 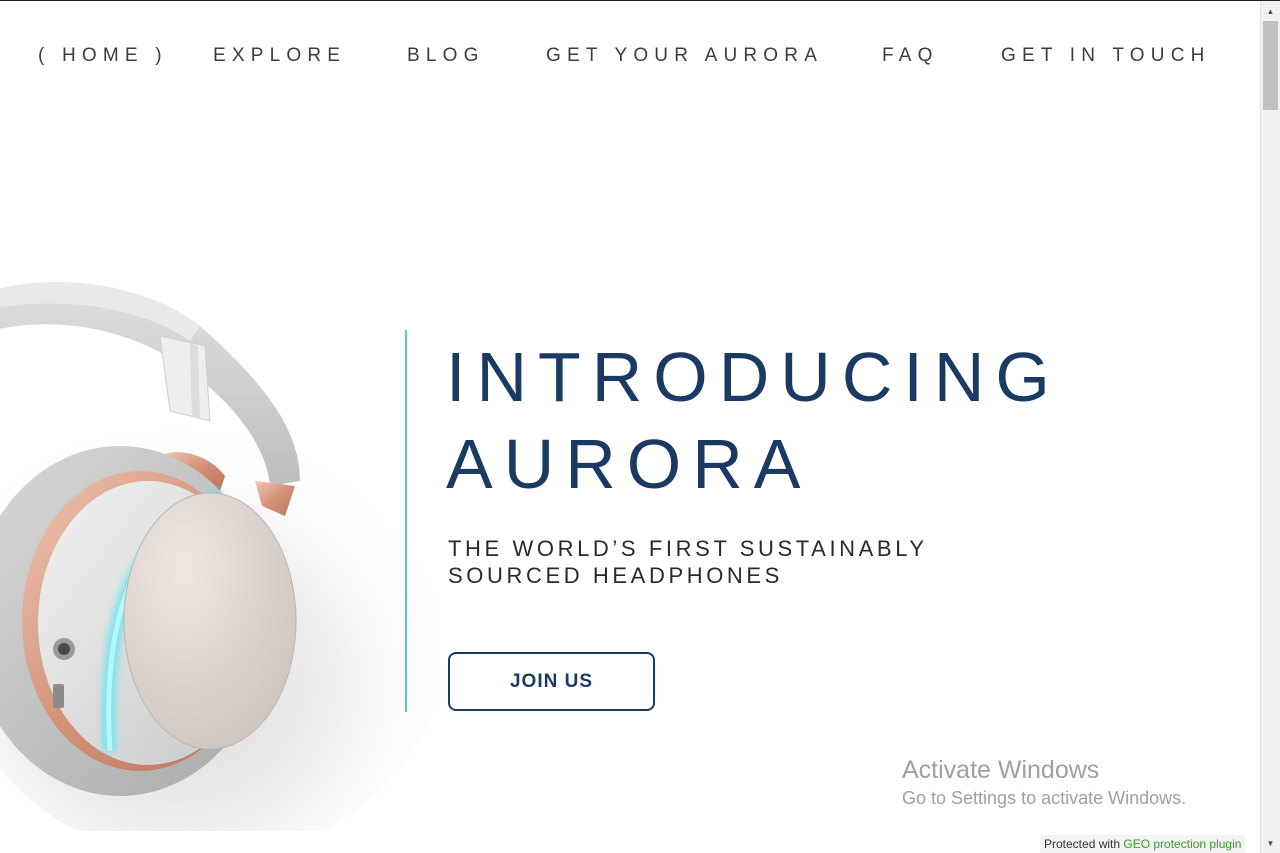 What do you see at coordinates (1182, 844) in the screenshot?
I see `badge-plugin-link: GEO protection plugin` at bounding box center [1182, 844].